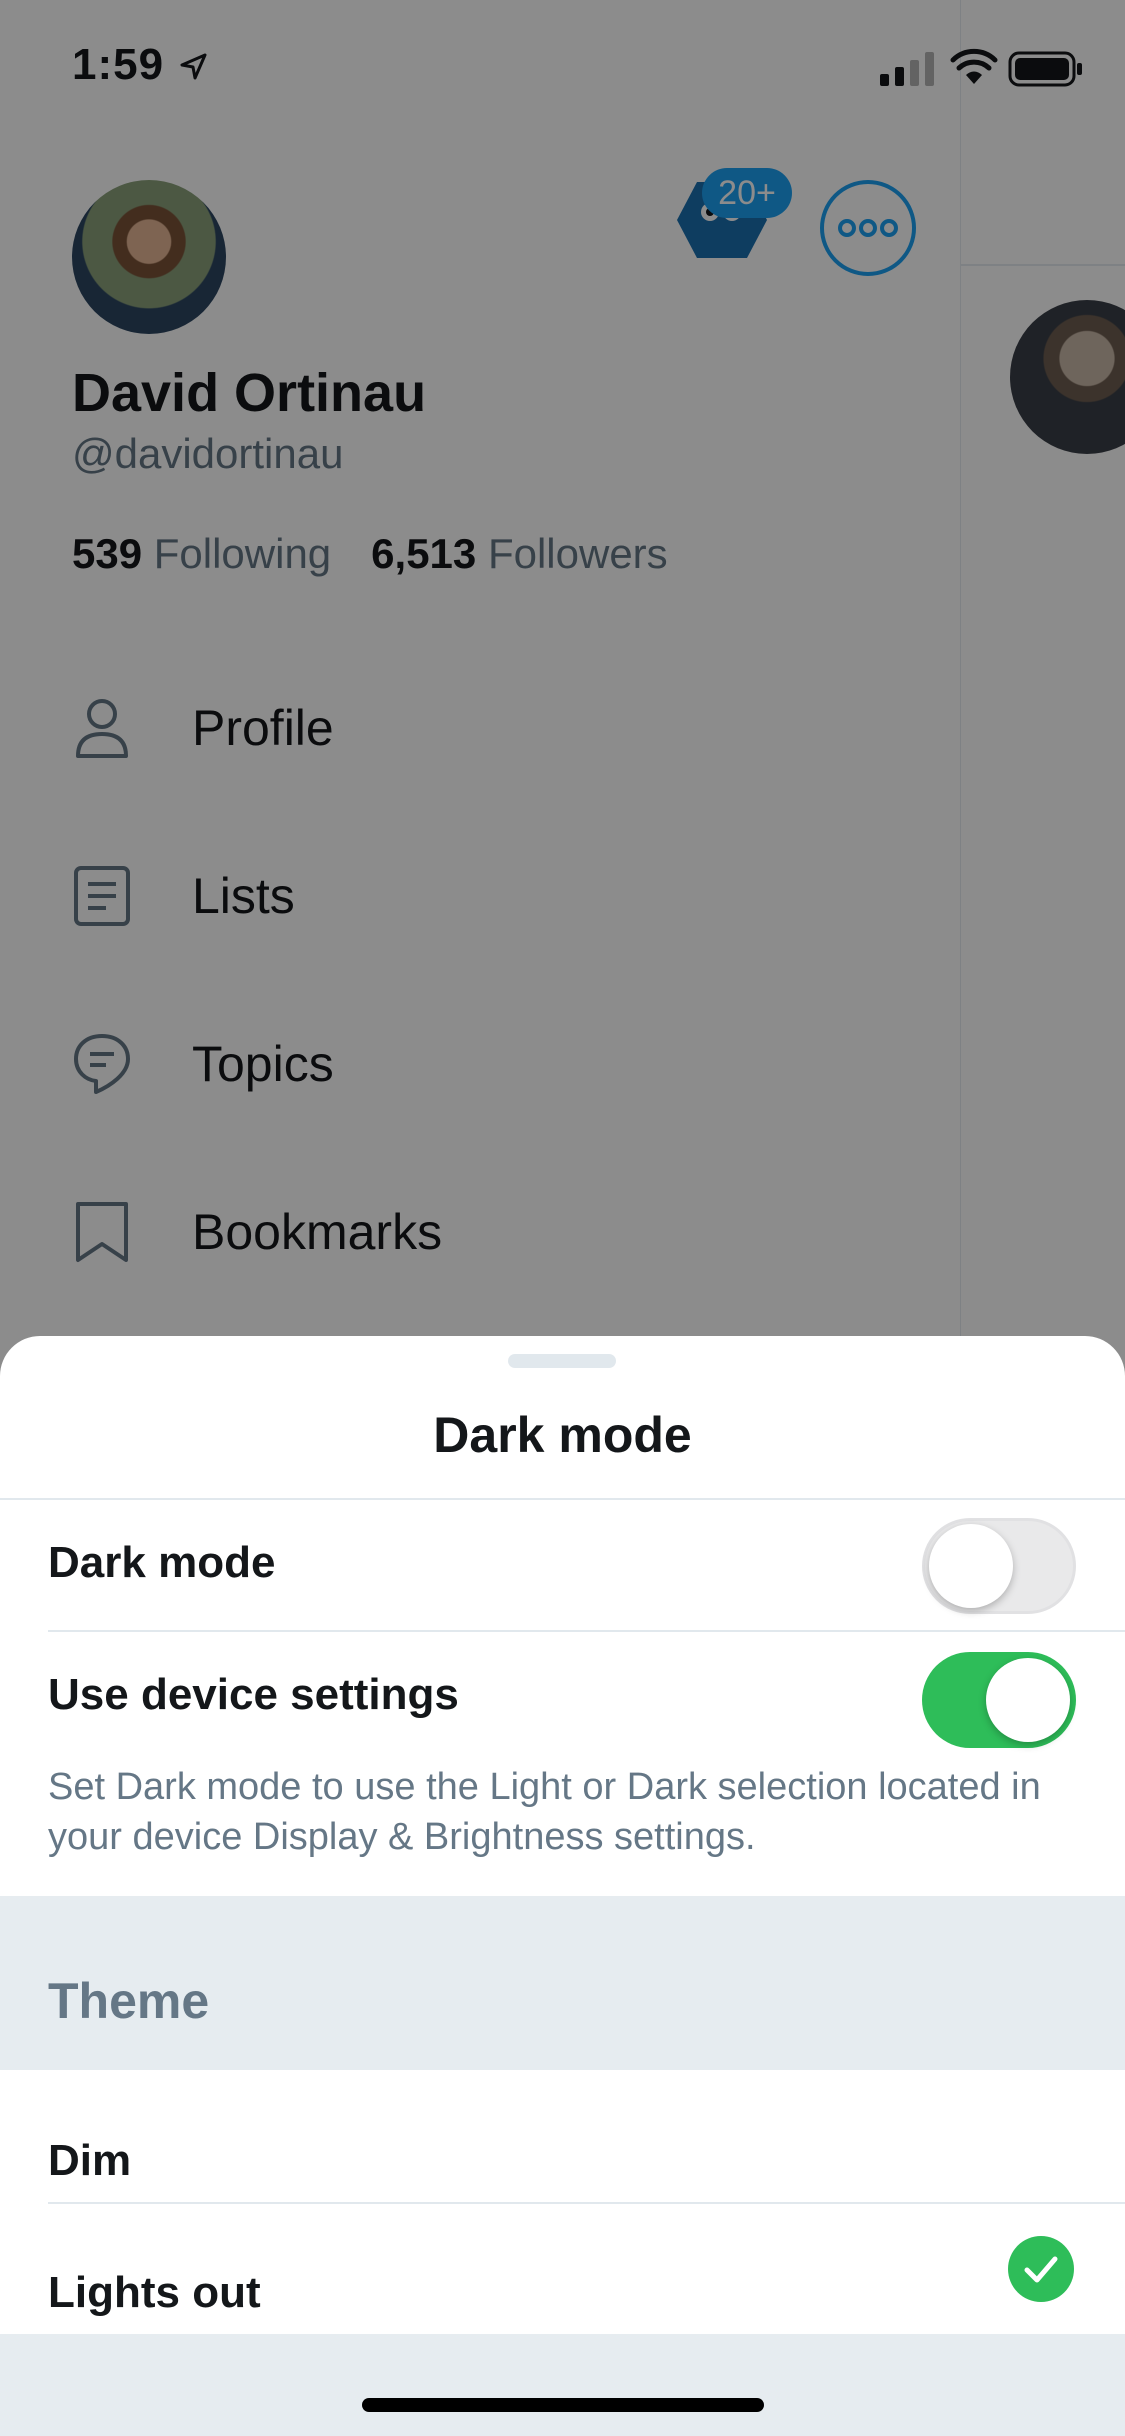 The height and width of the screenshot is (2436, 1125). I want to click on checkmark-icon, so click(1041, 2269).